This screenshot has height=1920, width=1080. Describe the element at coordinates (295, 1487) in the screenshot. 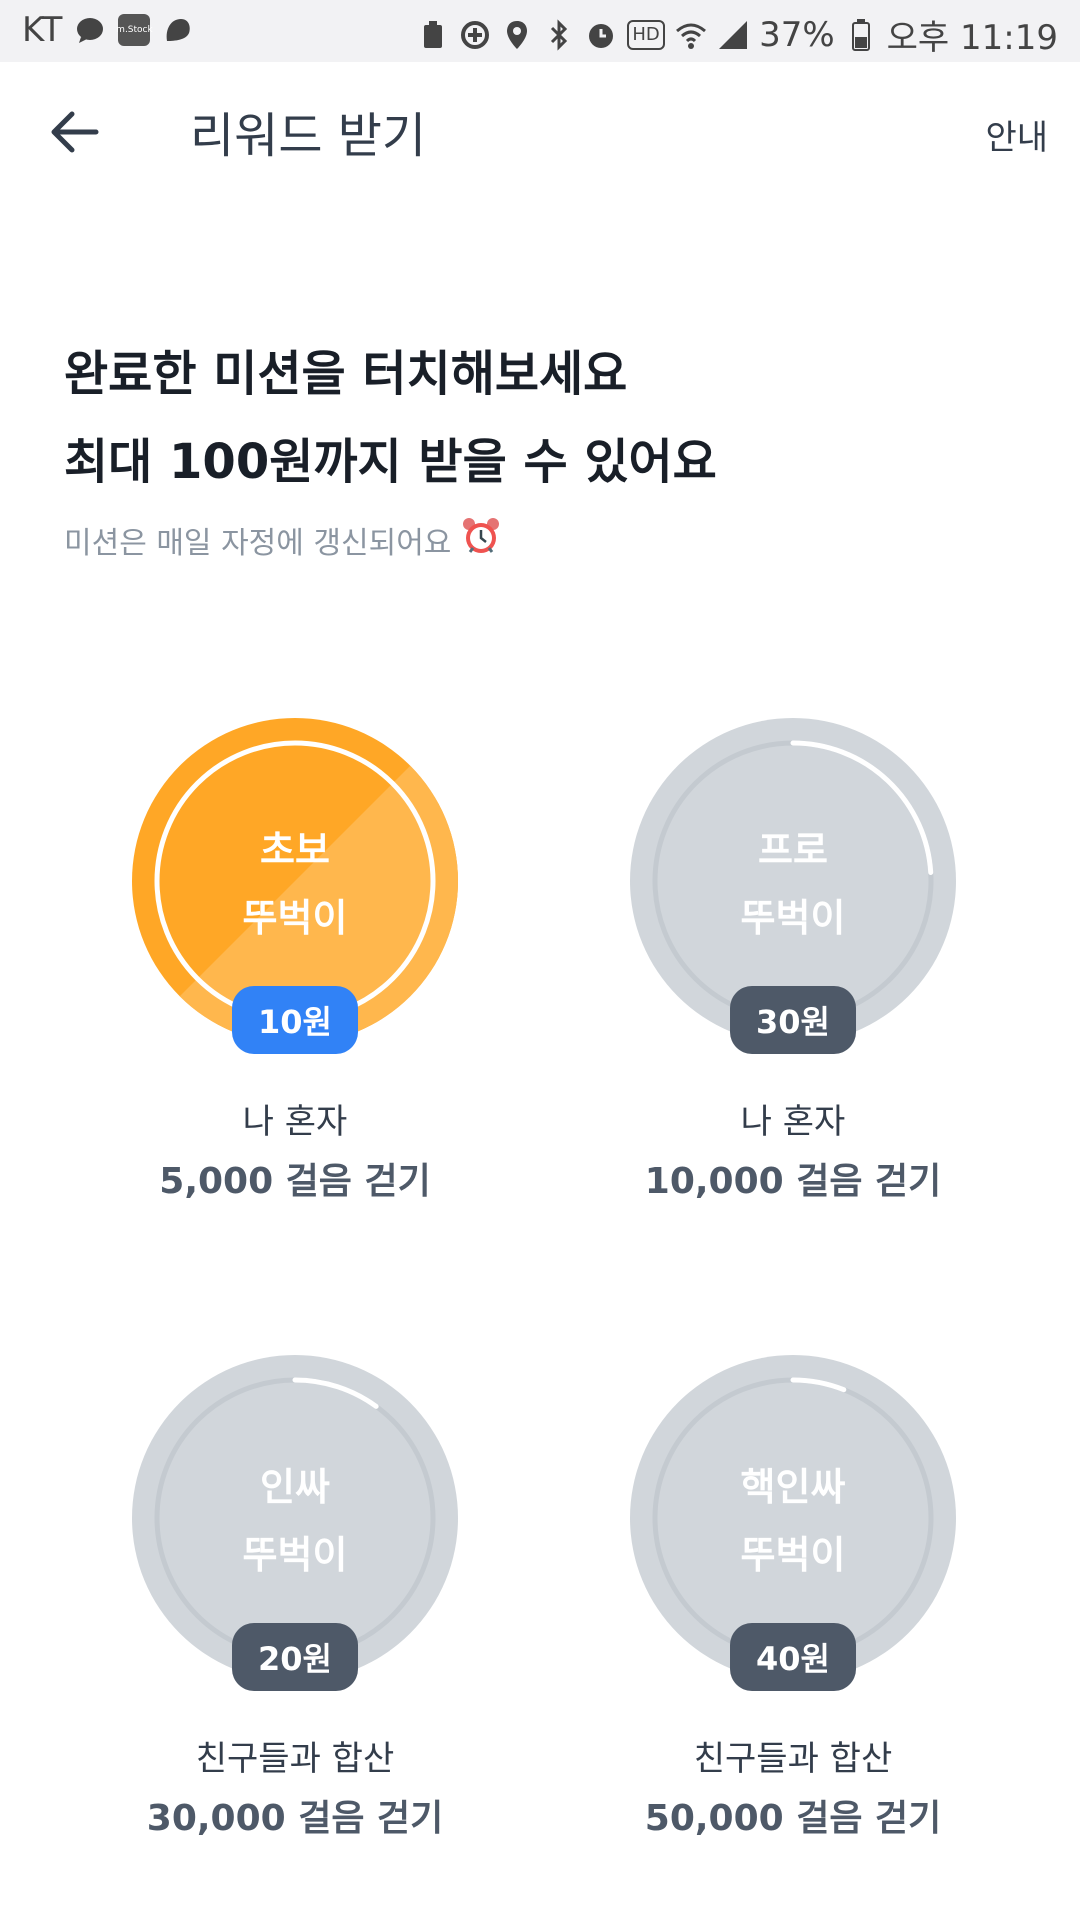

I see `mission-name-line-1: 인싸` at that location.